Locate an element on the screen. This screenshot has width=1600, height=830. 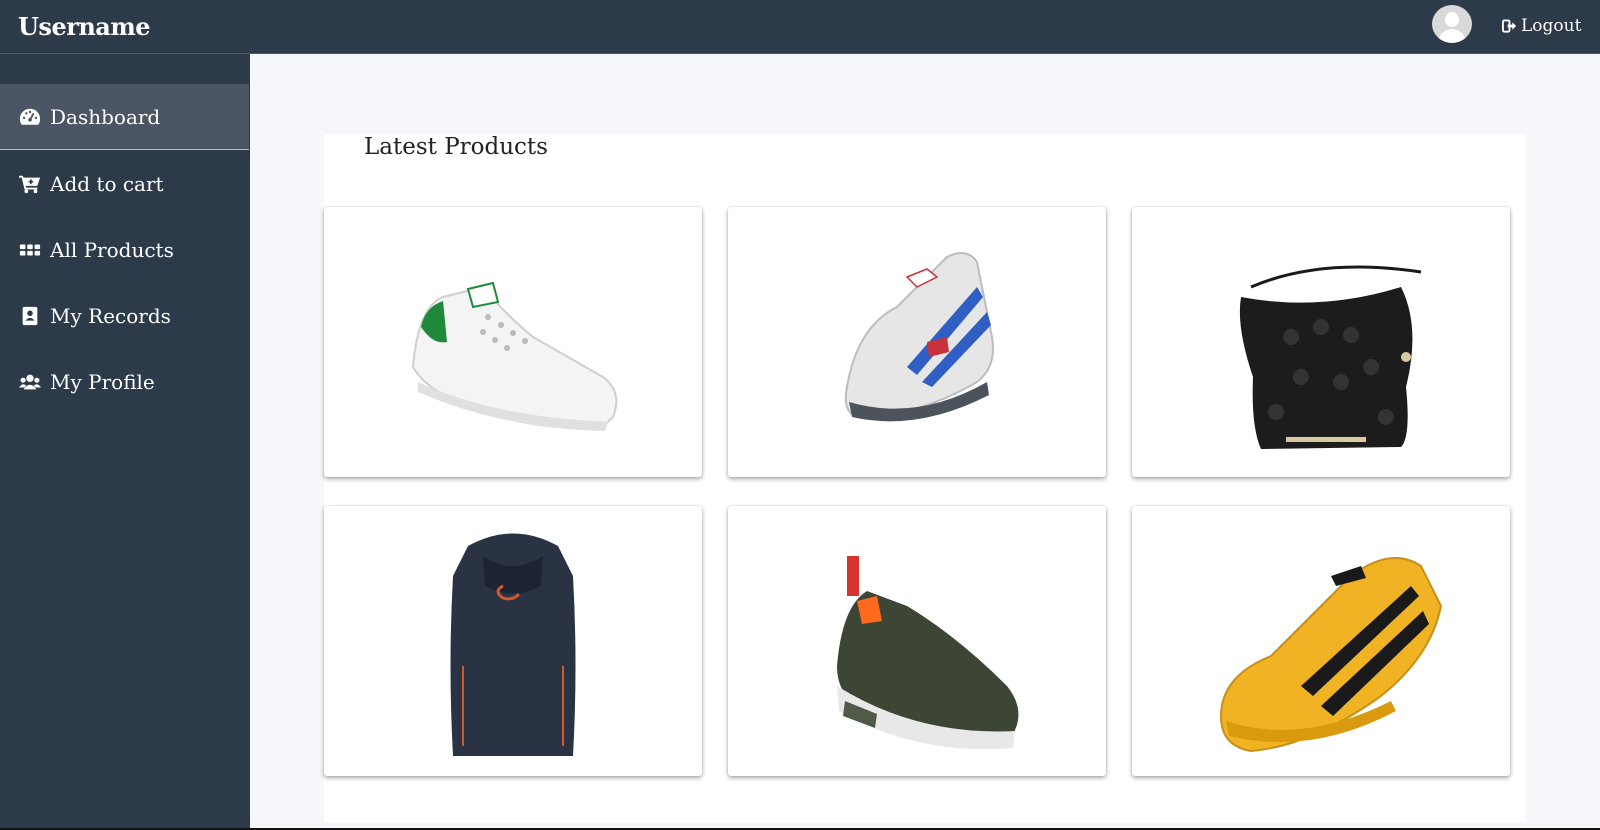
sign-out-icon is located at coordinates (1509, 26).